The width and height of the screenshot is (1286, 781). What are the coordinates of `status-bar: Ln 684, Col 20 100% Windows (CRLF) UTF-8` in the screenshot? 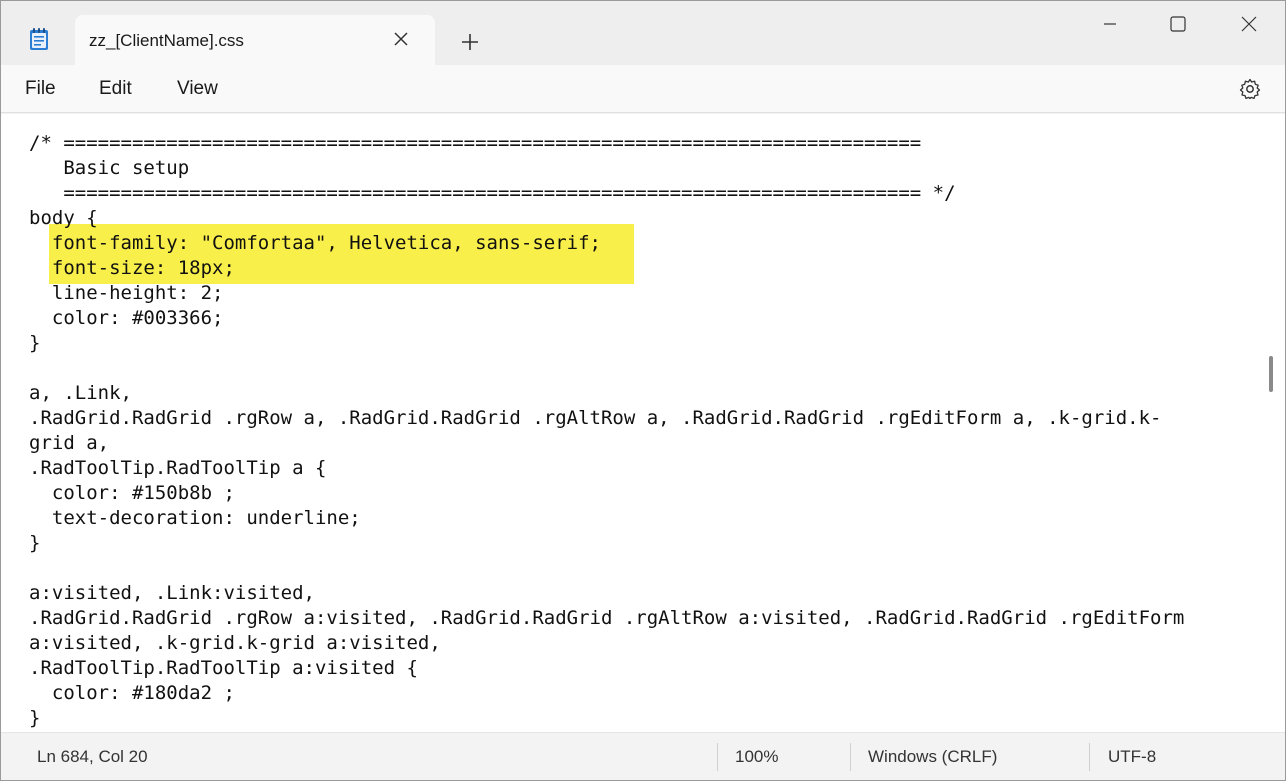 It's located at (643, 756).